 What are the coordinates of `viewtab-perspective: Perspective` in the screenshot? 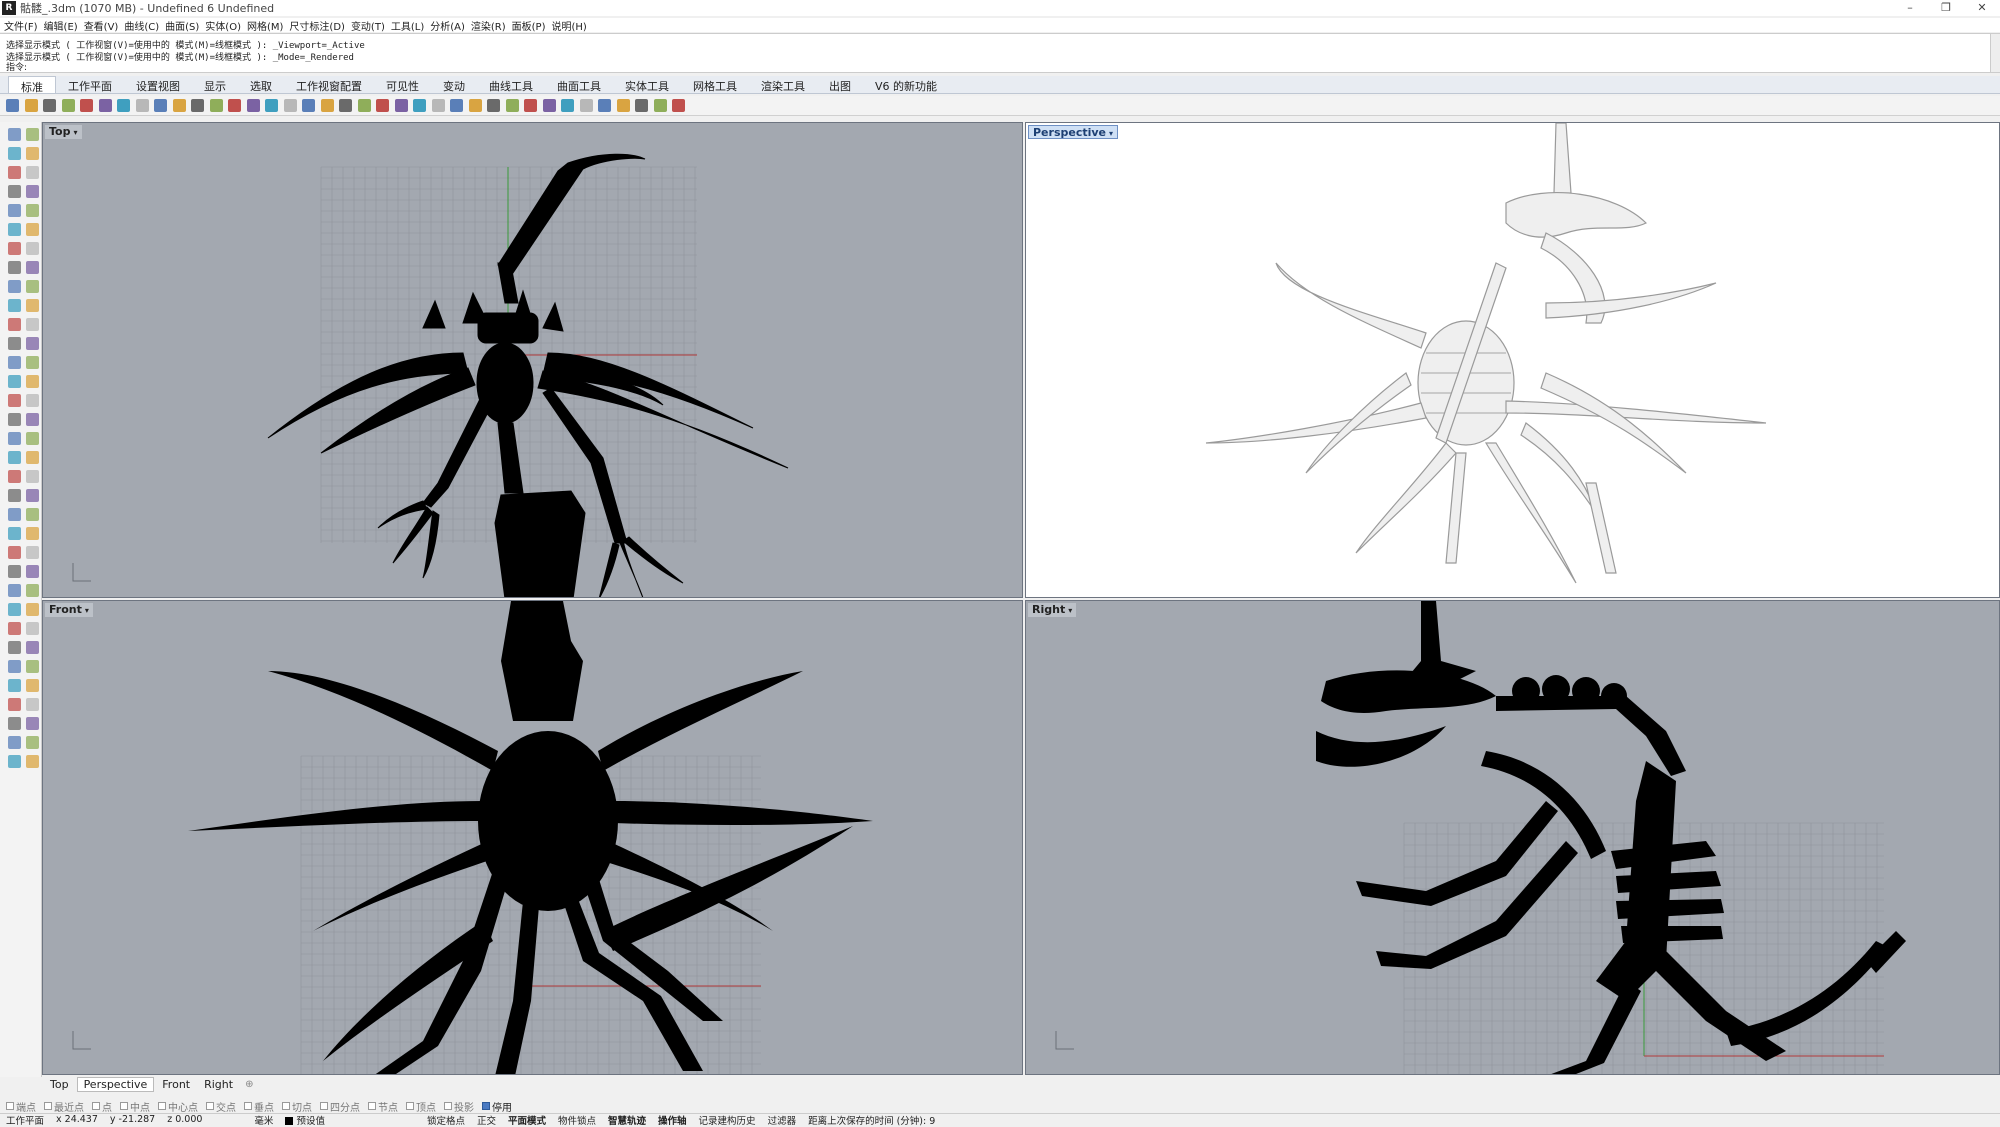 It's located at (115, 1084).